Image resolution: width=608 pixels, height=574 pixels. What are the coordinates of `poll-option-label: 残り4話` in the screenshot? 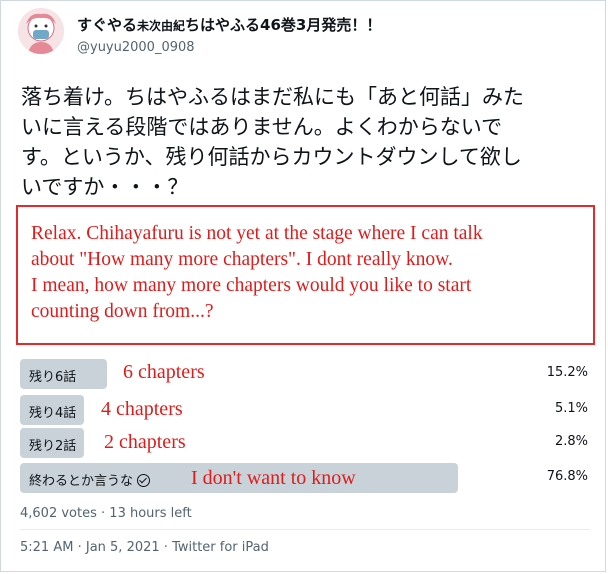 It's located at (53, 413).